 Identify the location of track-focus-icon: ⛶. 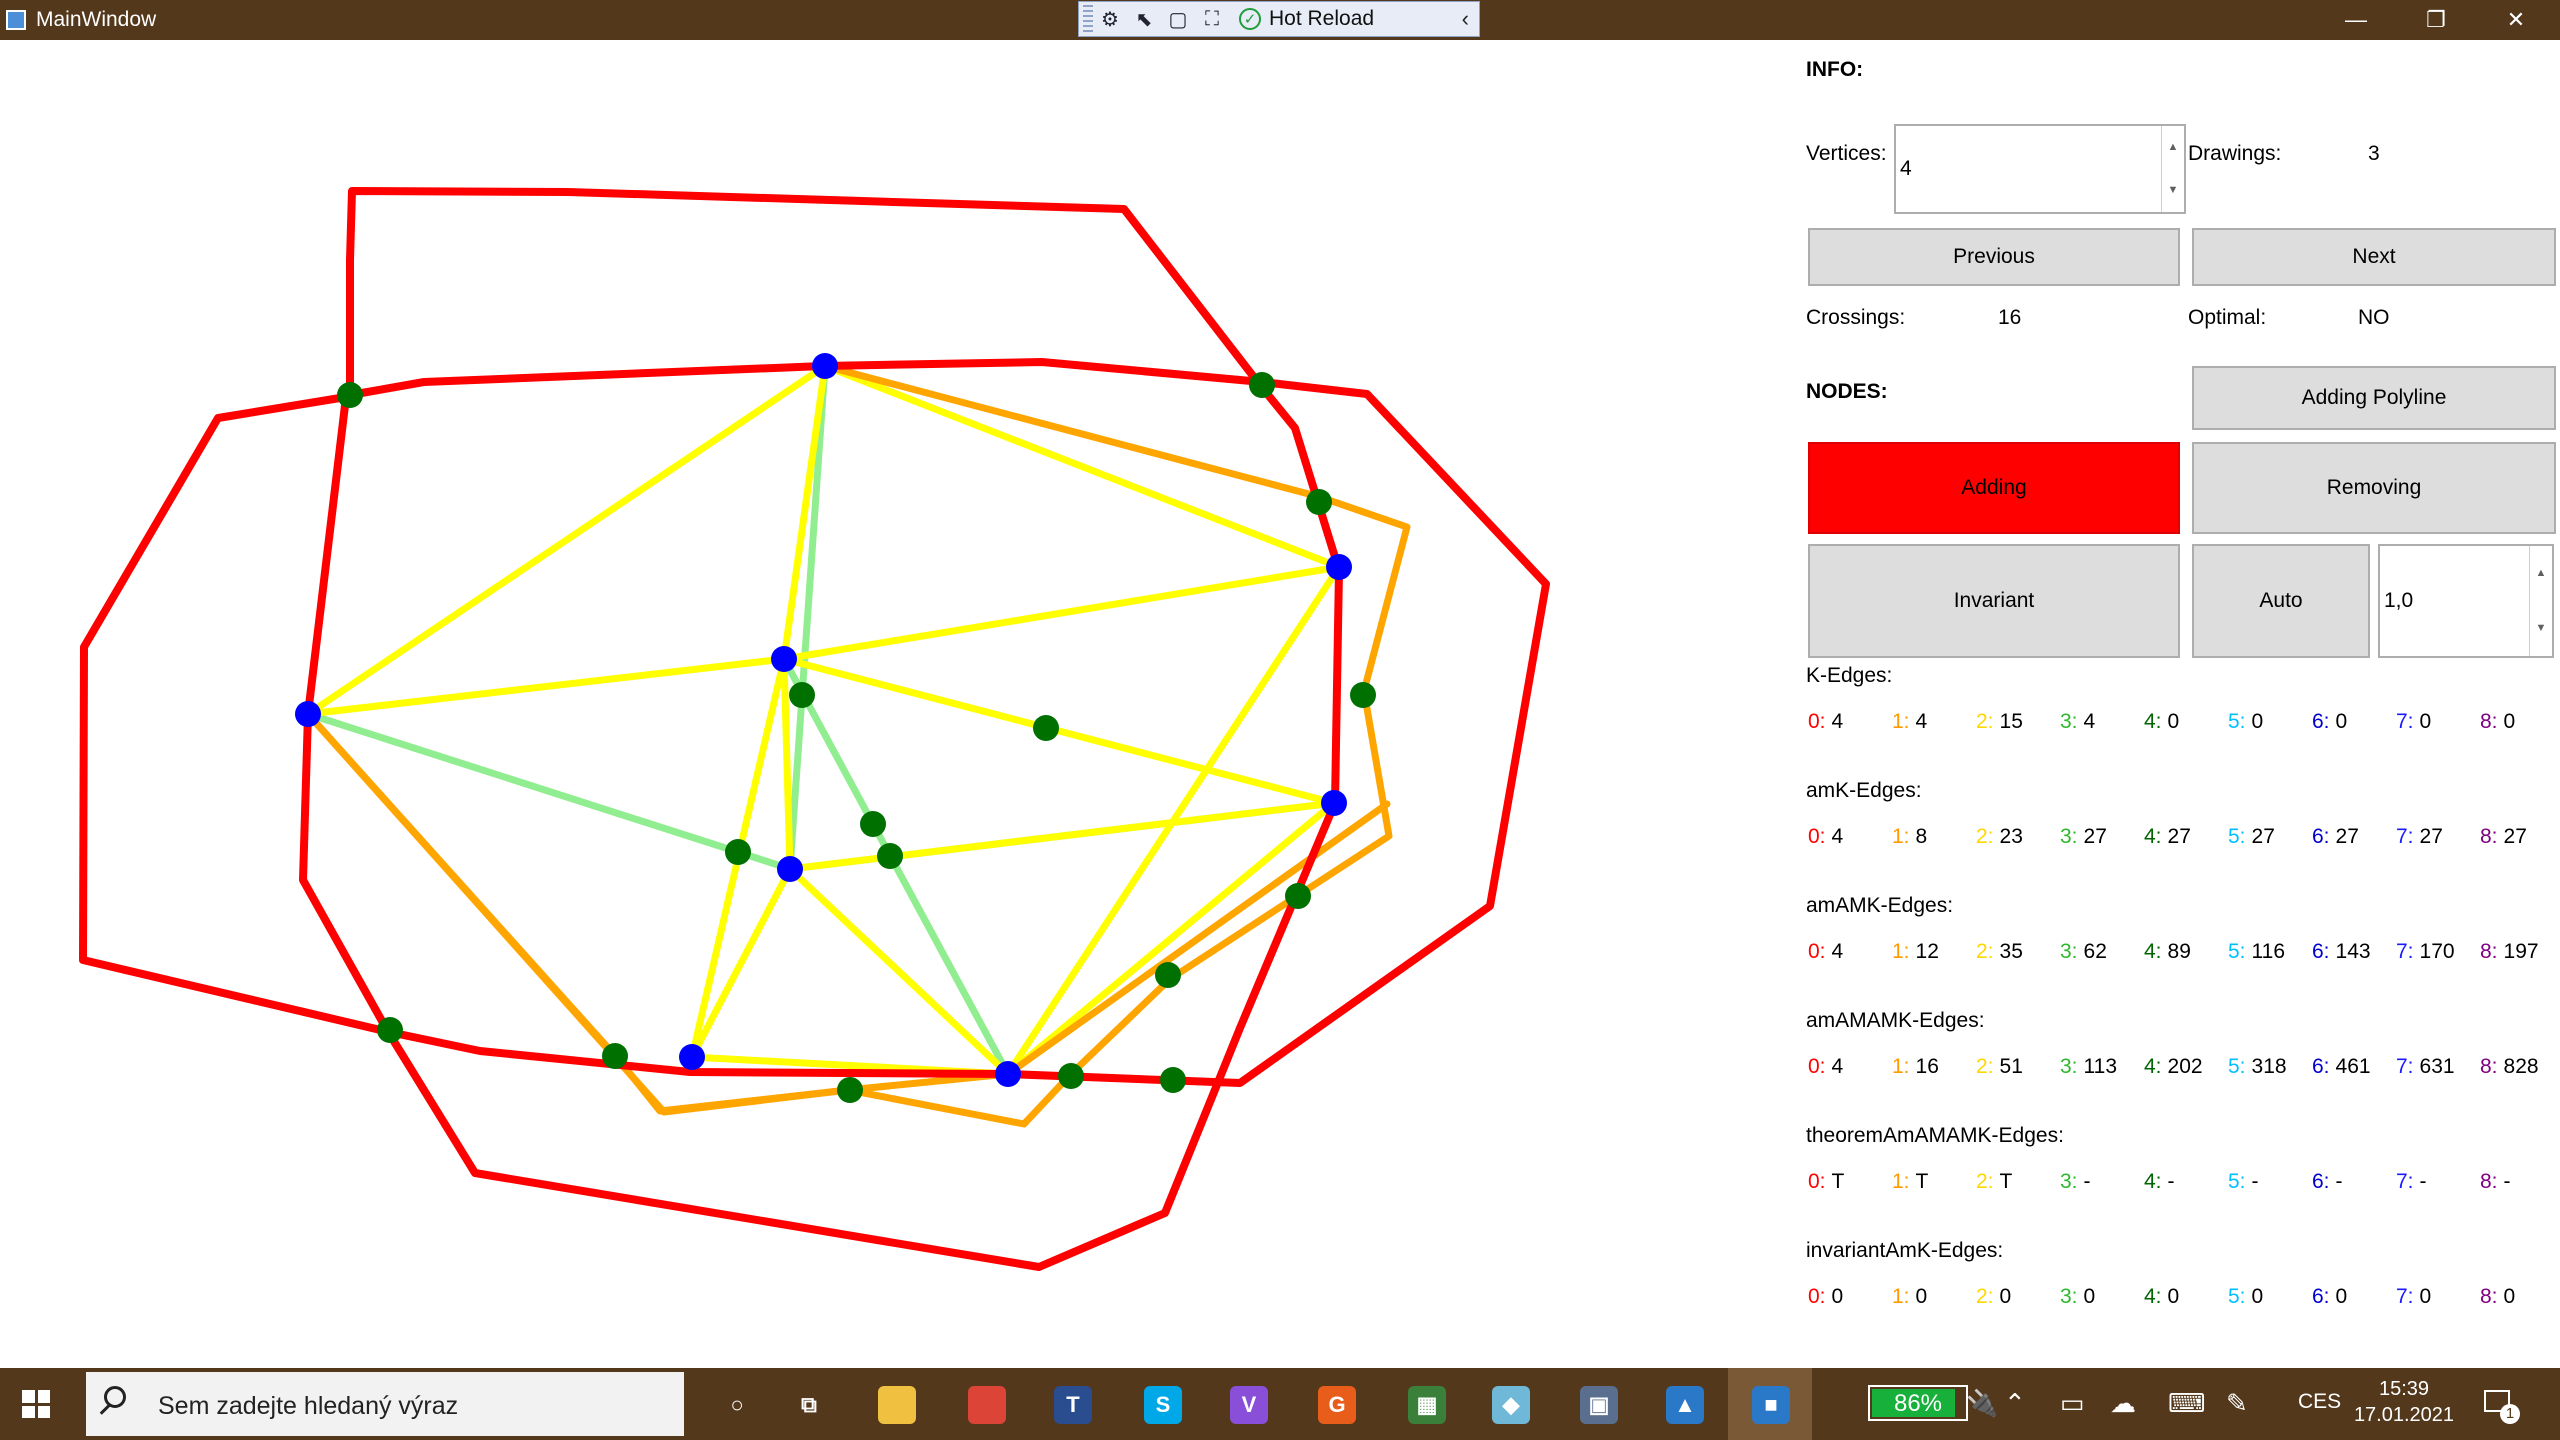
(1212, 19).